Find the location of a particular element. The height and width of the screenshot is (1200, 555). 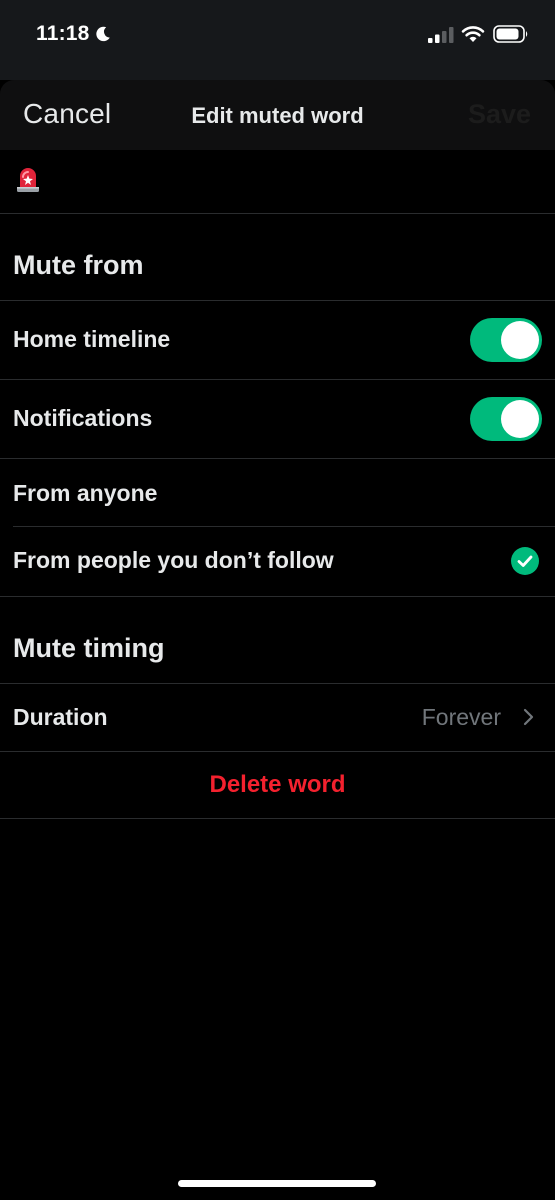

nav-bar: Cancel Edit muted word Save is located at coordinates (277, 115).